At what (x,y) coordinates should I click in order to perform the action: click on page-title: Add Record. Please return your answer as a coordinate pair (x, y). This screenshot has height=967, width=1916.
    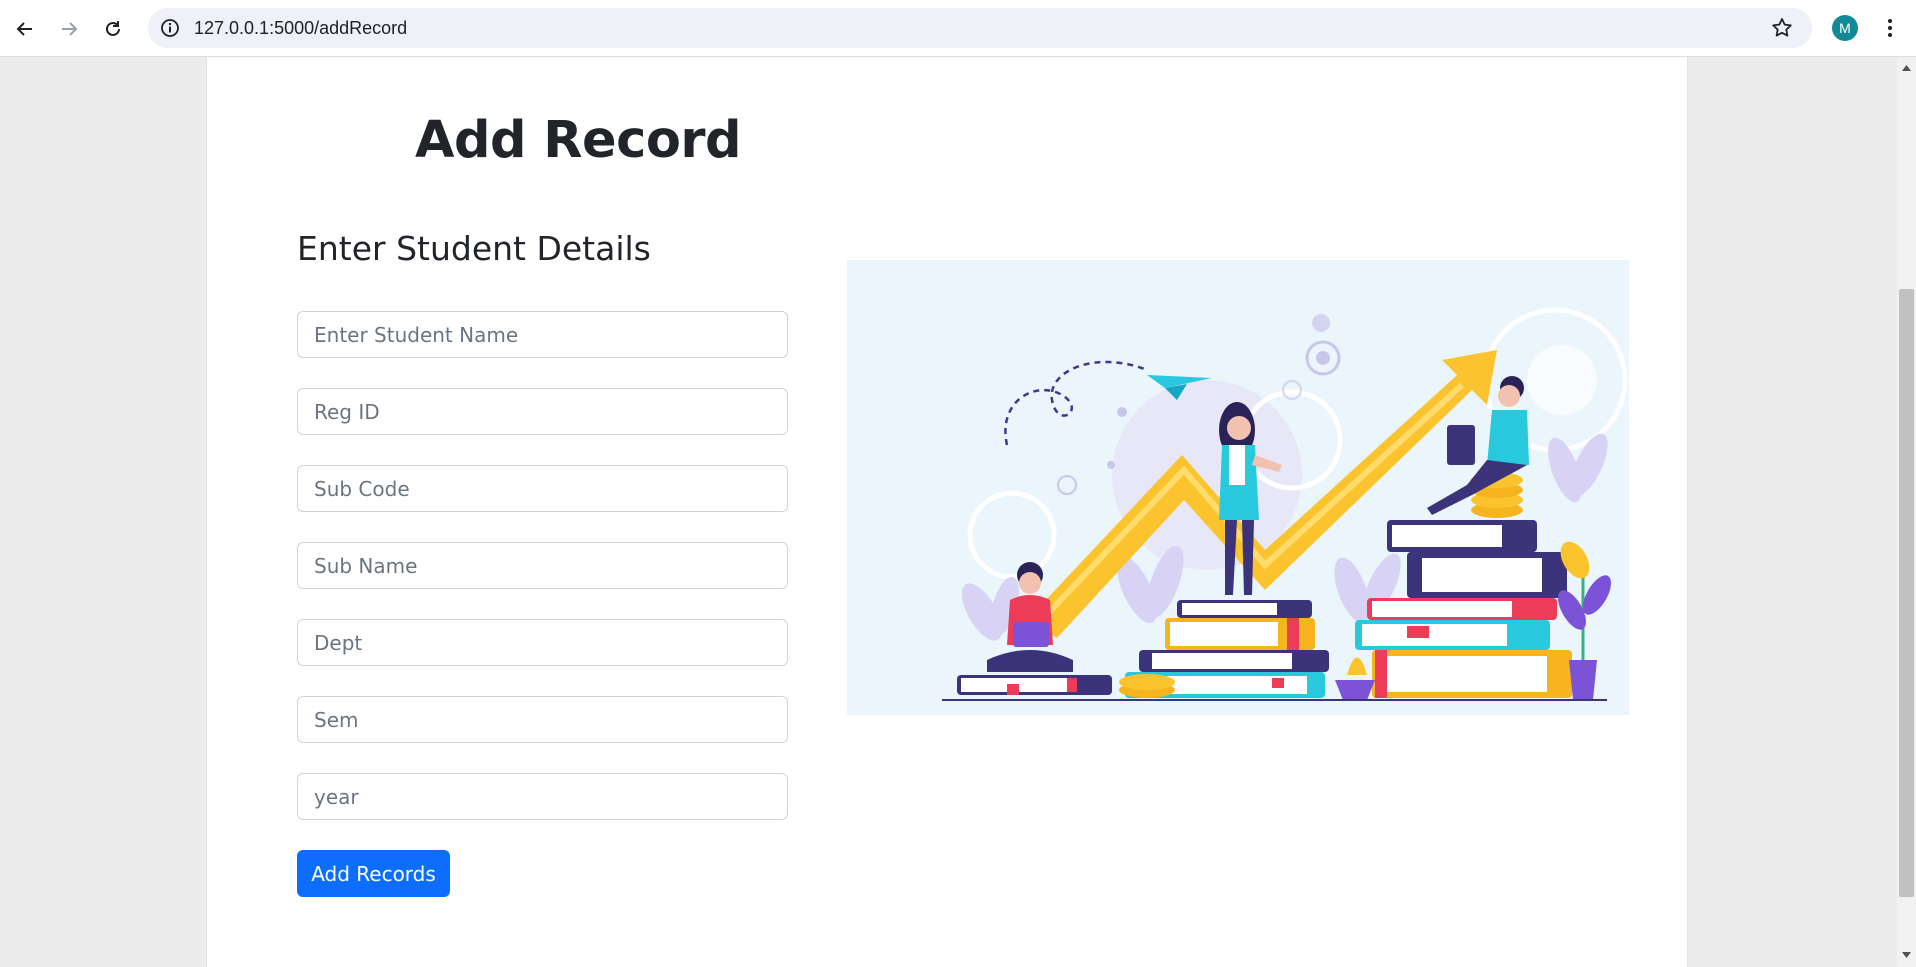
    Looking at the image, I should click on (578, 140).